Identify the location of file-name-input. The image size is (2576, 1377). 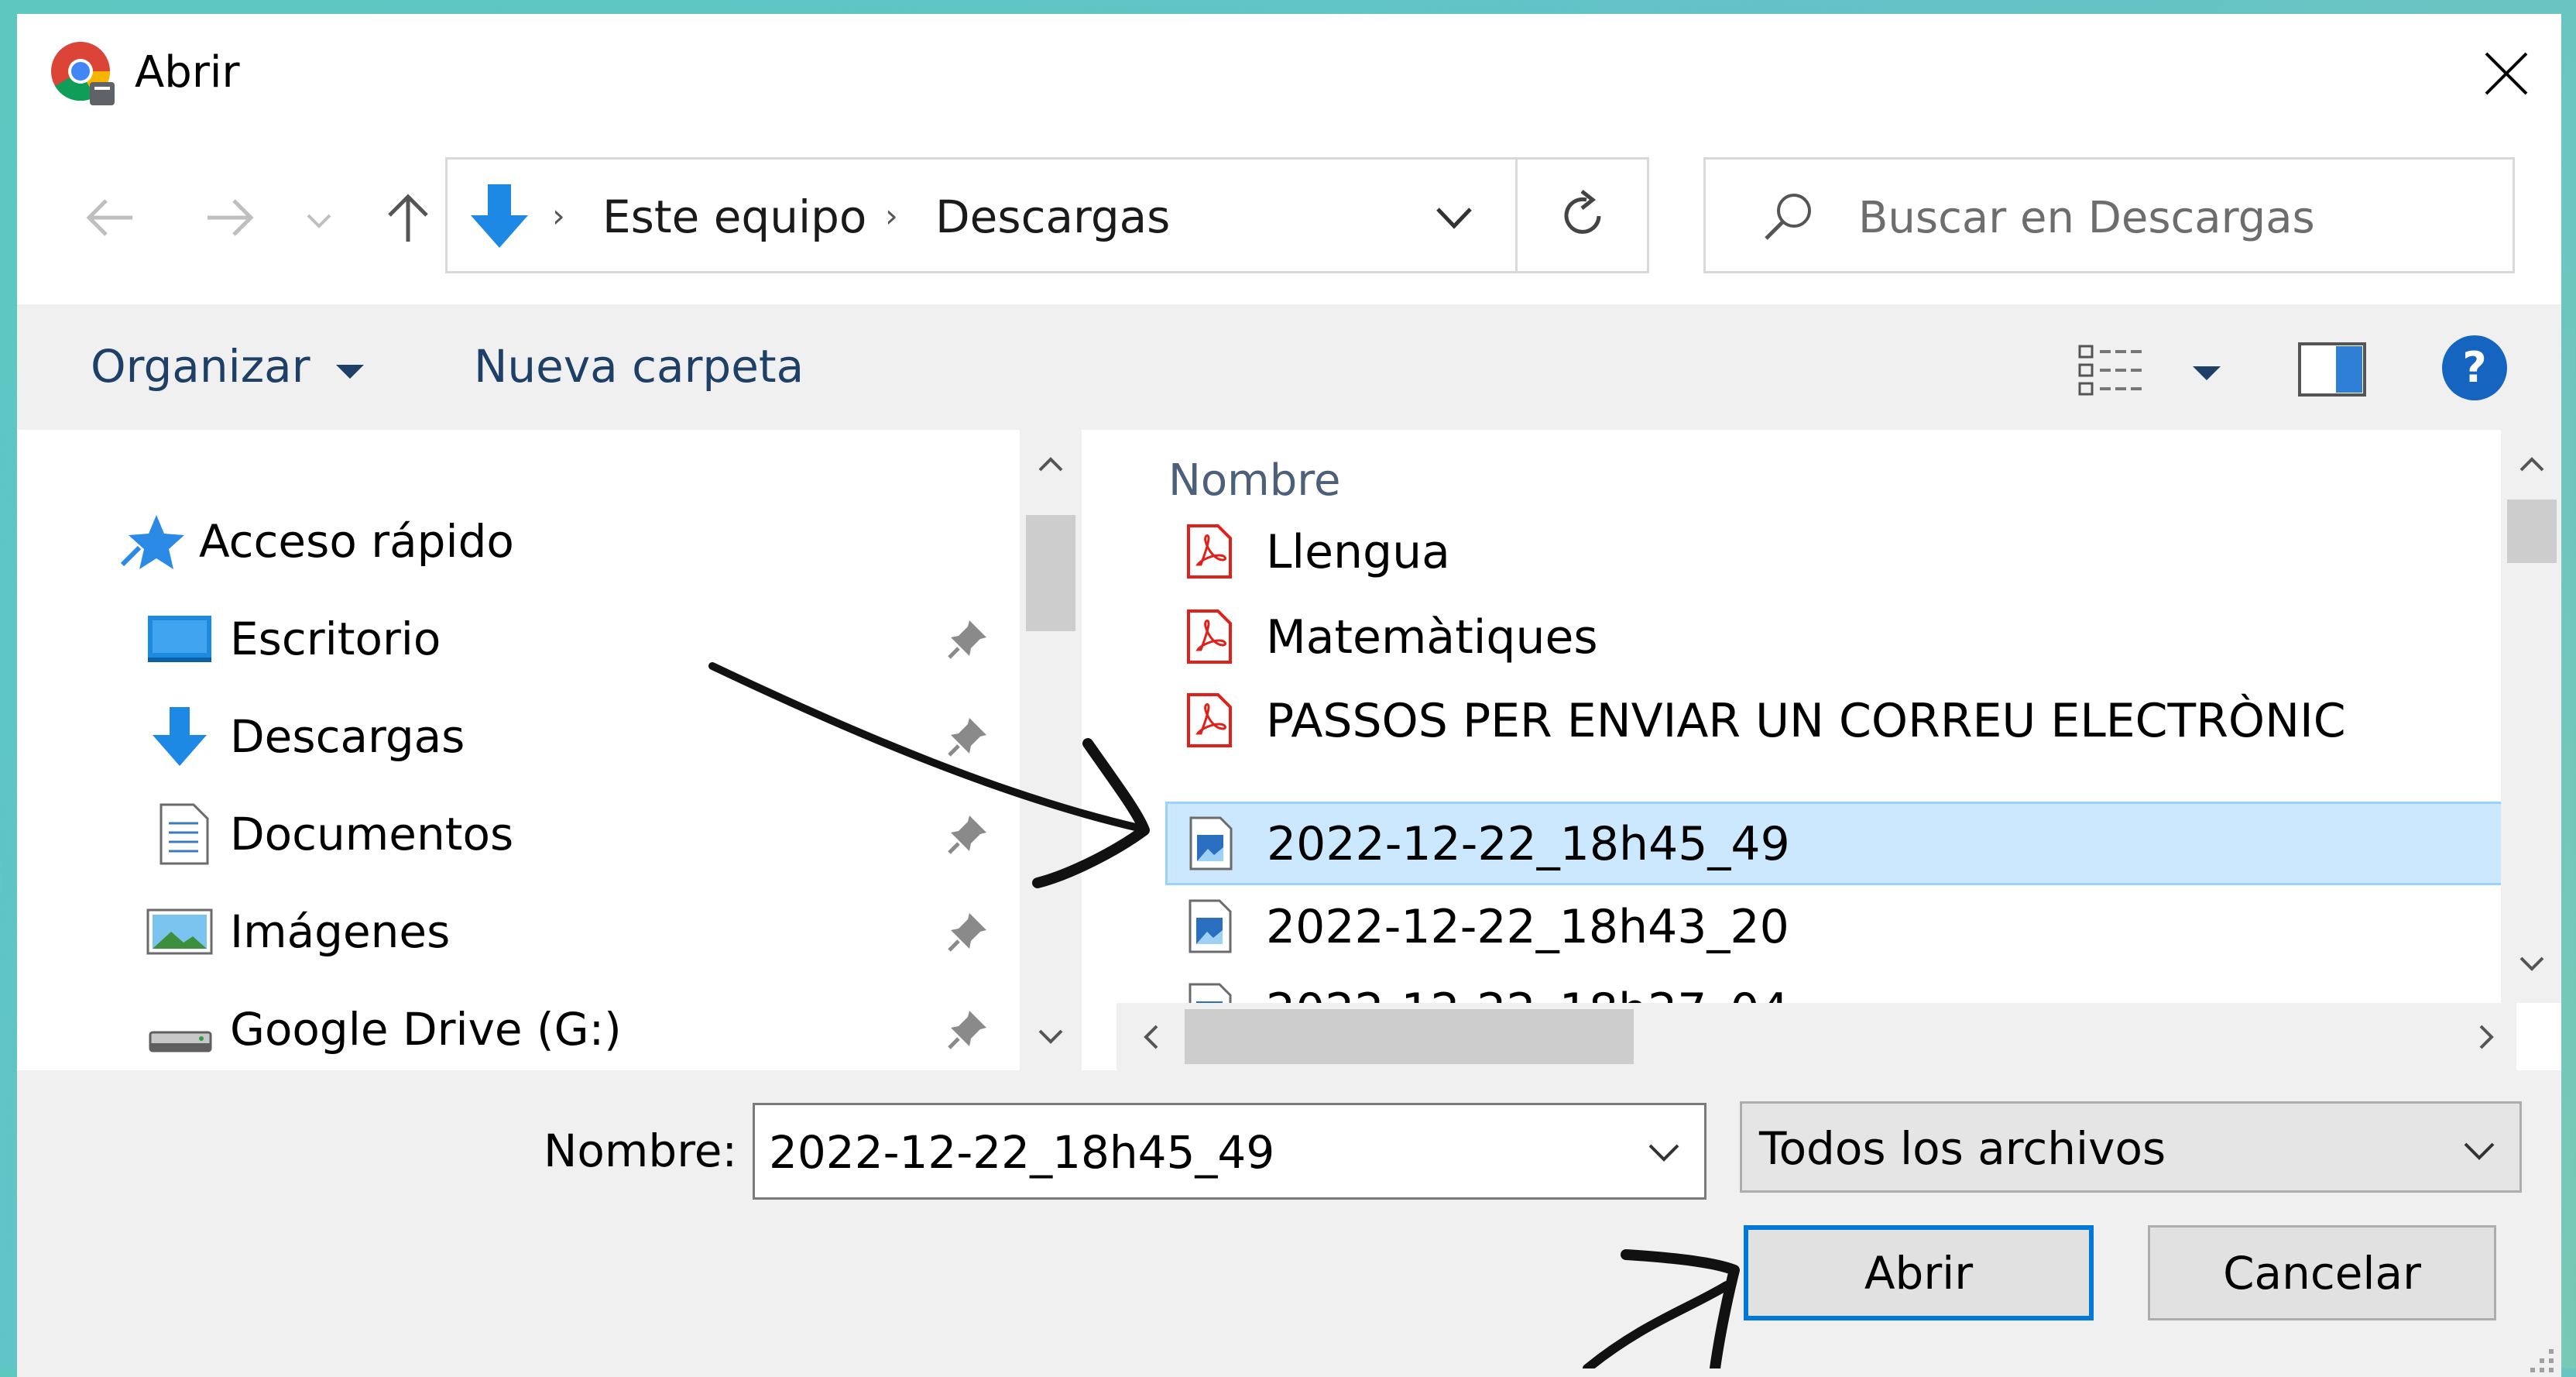
(1187, 1152).